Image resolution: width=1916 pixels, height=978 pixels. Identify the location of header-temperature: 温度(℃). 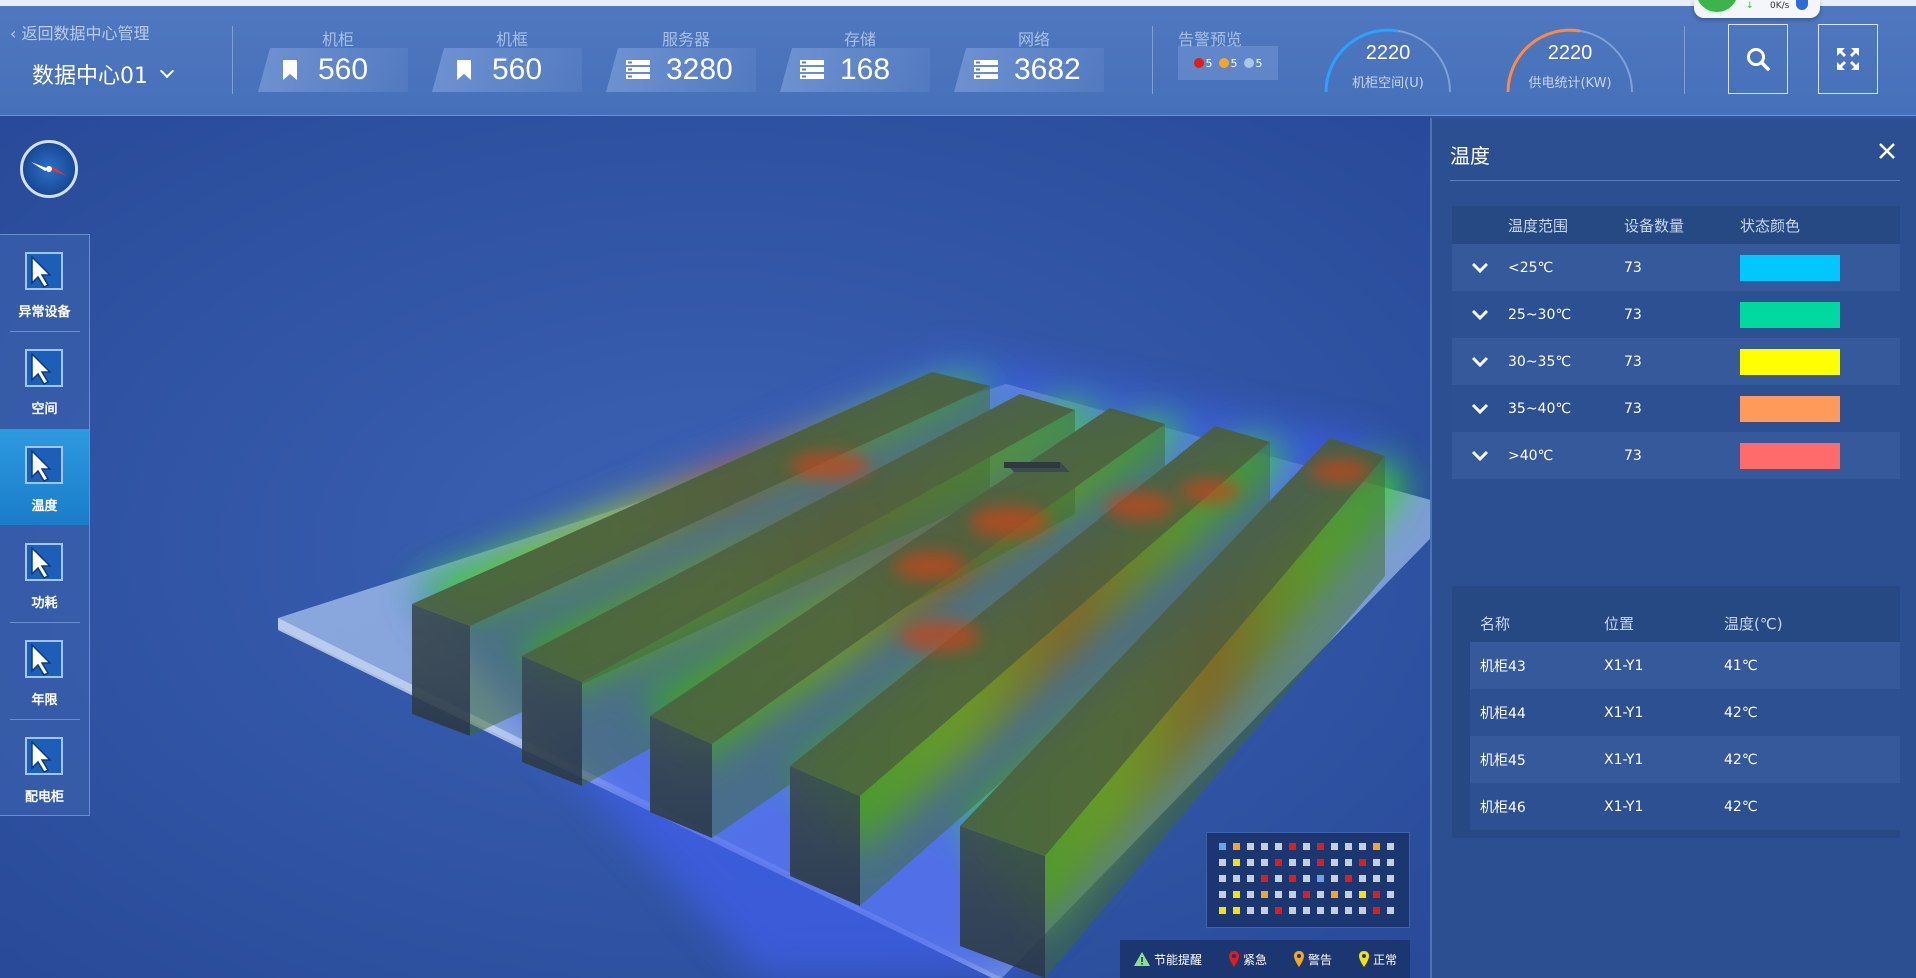
(1753, 623).